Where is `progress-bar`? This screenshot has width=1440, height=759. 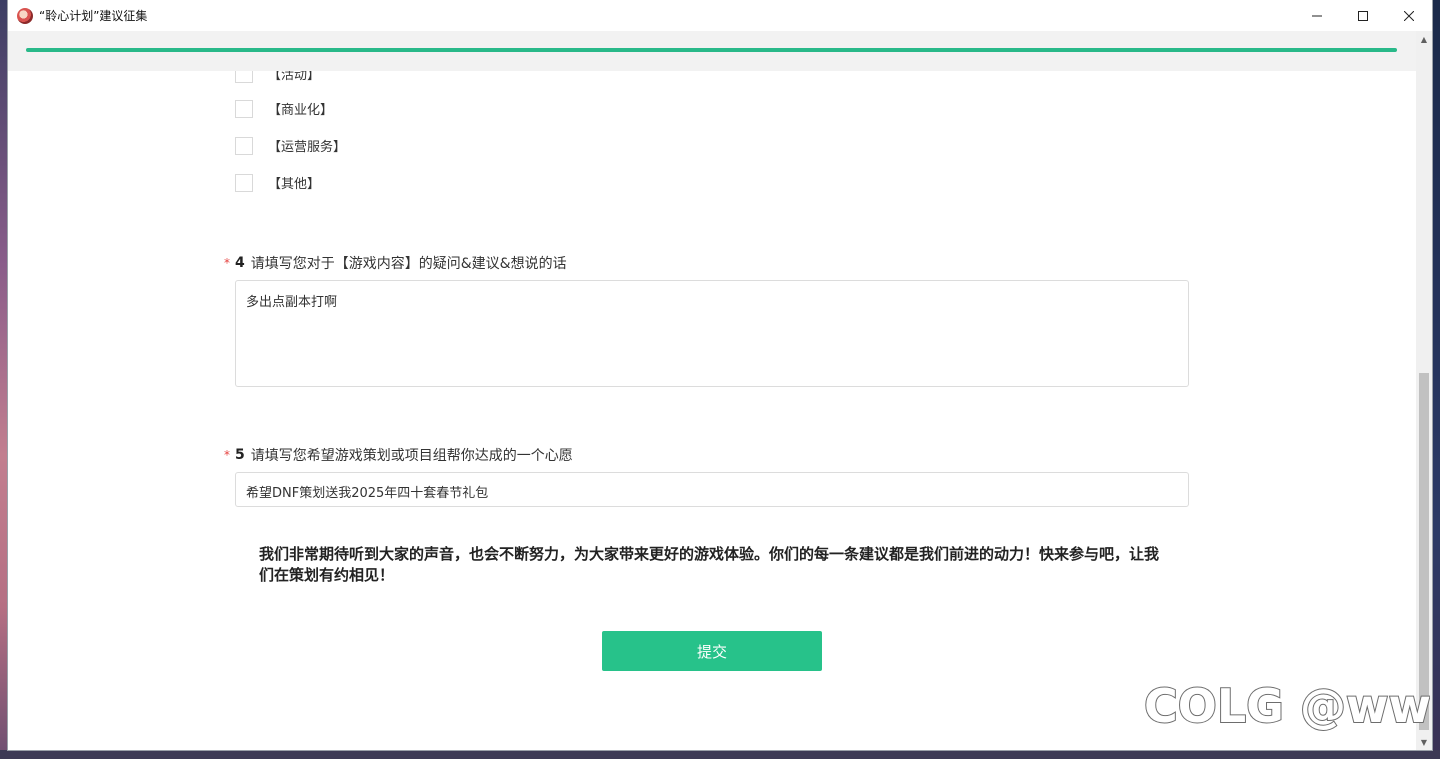
progress-bar is located at coordinates (711, 50).